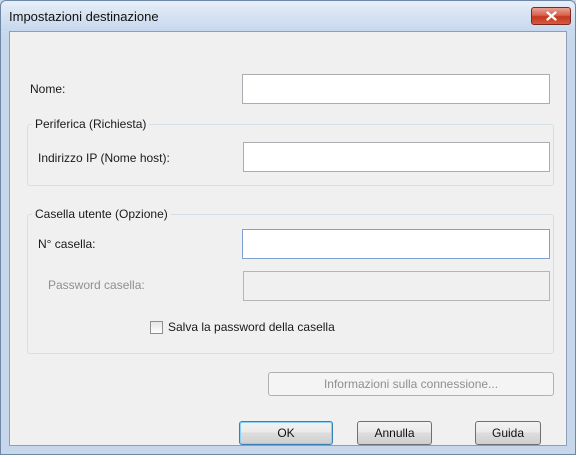 This screenshot has height=455, width=576. Describe the element at coordinates (396, 244) in the screenshot. I see `box-number-input` at that location.